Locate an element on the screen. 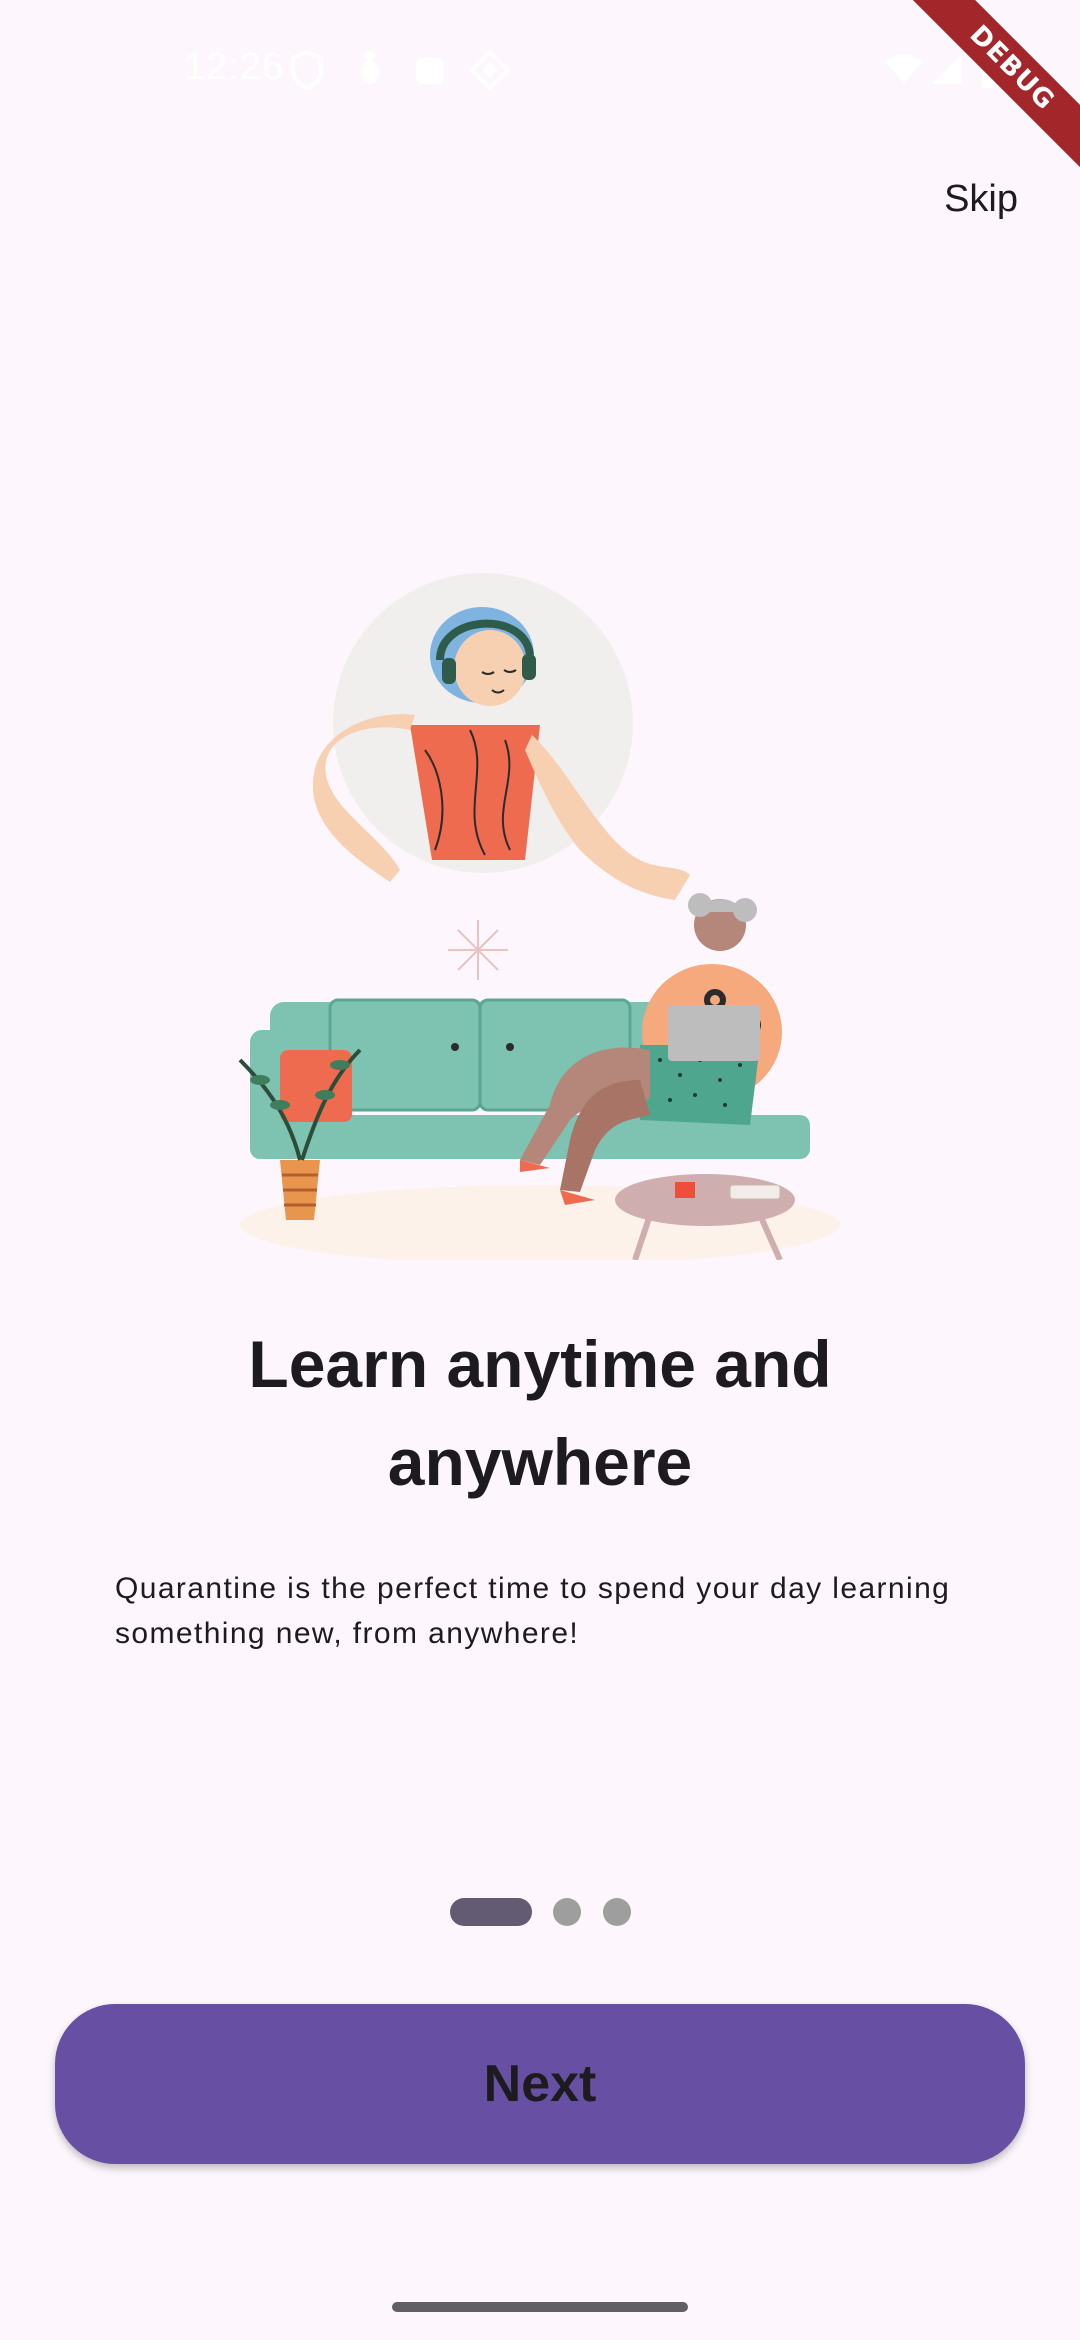 This screenshot has height=2340, width=1080. debug-banner: DEBUG is located at coordinates (990, 90).